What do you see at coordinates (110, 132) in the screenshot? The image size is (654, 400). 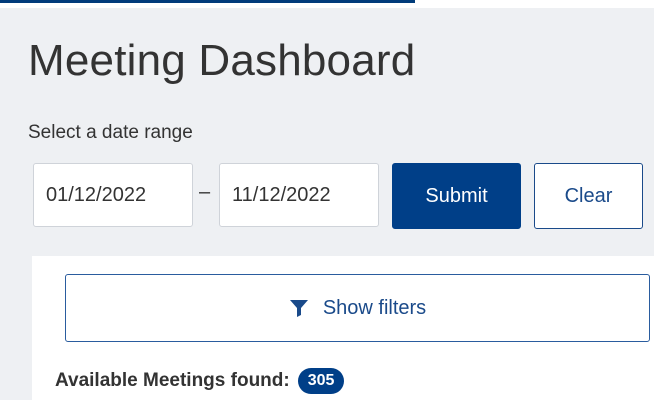 I see `date-range-label: Select a date range` at bounding box center [110, 132].